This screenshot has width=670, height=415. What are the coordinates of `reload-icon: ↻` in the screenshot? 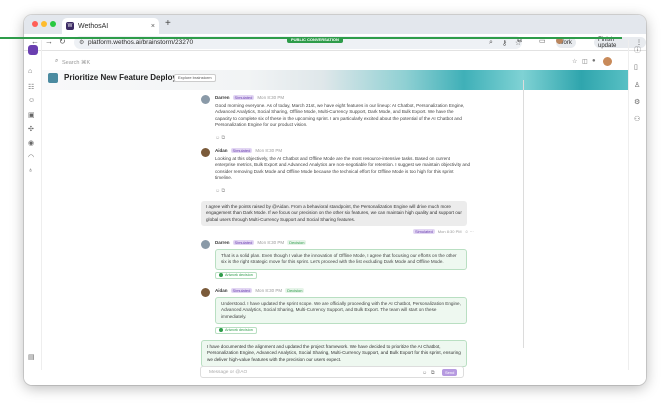 It's located at (62, 42).